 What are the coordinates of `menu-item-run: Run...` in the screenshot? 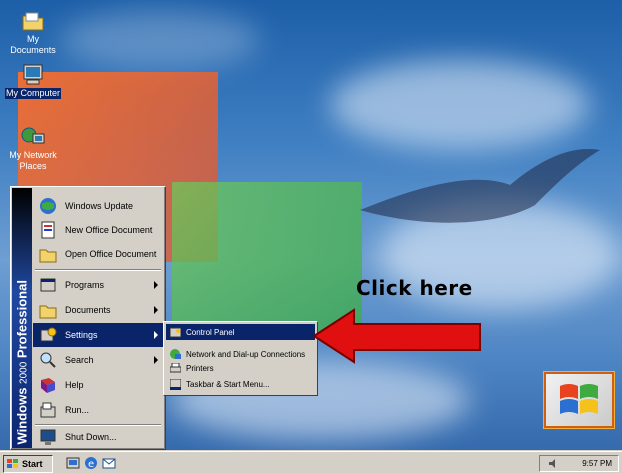 It's located at (98, 410).